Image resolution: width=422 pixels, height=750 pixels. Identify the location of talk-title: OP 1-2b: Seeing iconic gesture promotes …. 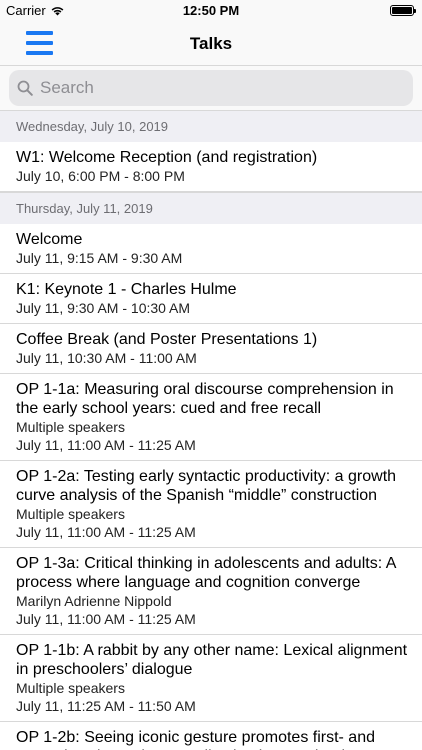
(195, 739).